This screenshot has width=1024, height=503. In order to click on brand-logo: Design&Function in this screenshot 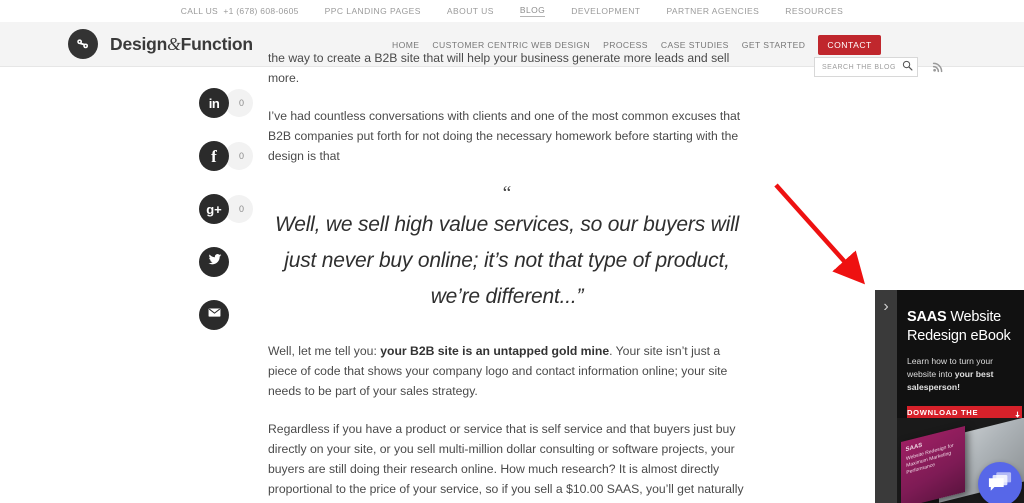, I will do `click(160, 44)`.